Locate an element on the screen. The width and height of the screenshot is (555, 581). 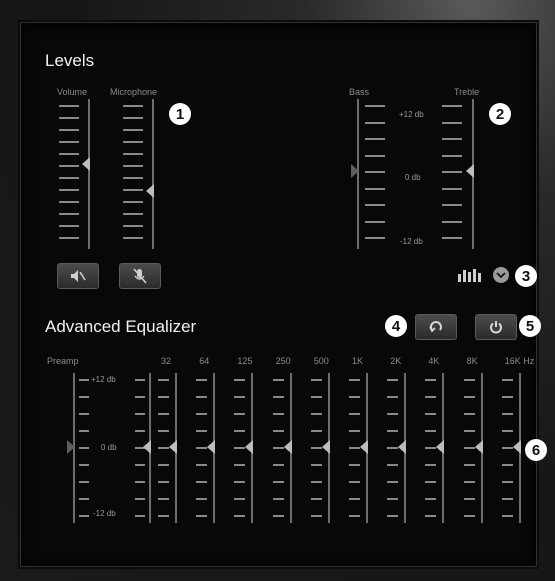
microphone-slider is located at coordinates (140, 174).